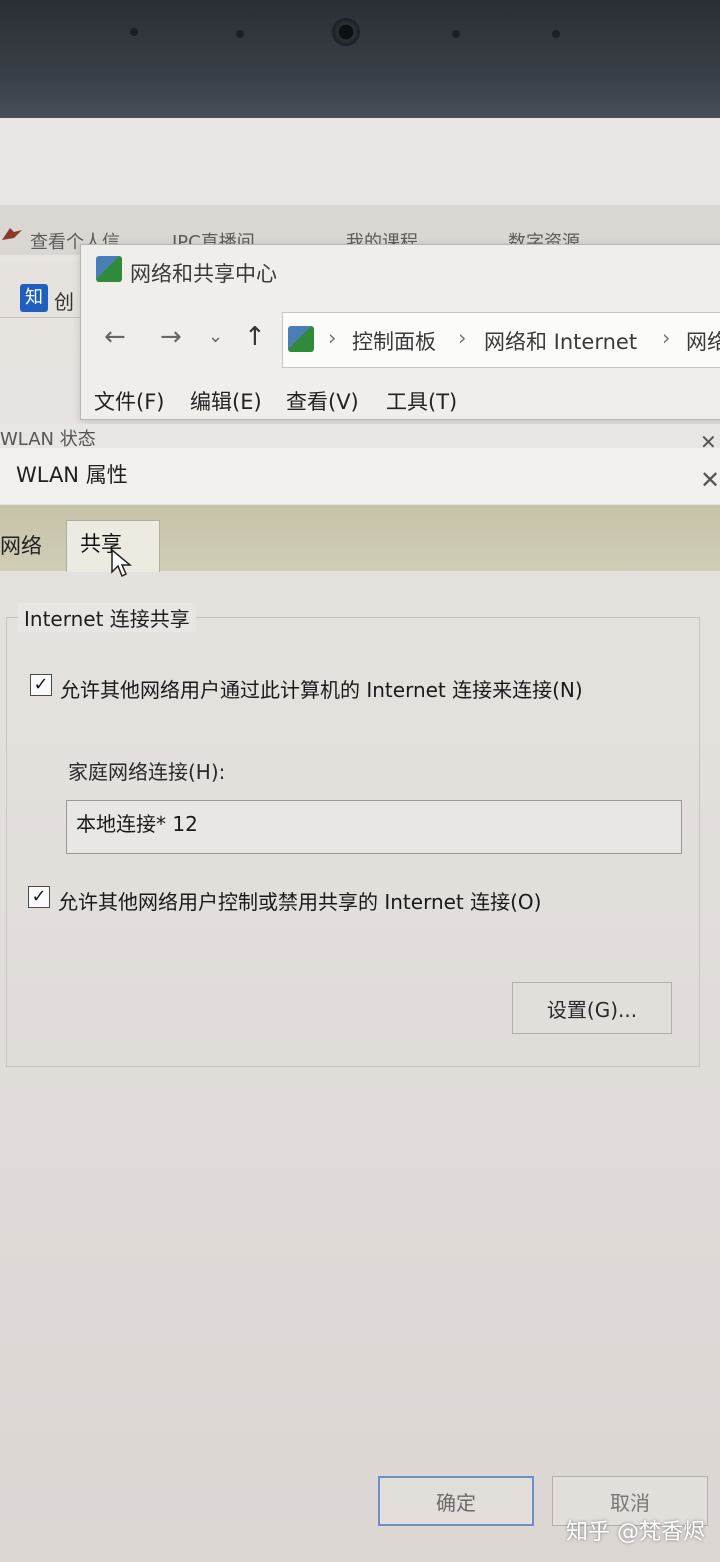  What do you see at coordinates (215, 336) in the screenshot?
I see `chevron-down-icon: ⌄` at bounding box center [215, 336].